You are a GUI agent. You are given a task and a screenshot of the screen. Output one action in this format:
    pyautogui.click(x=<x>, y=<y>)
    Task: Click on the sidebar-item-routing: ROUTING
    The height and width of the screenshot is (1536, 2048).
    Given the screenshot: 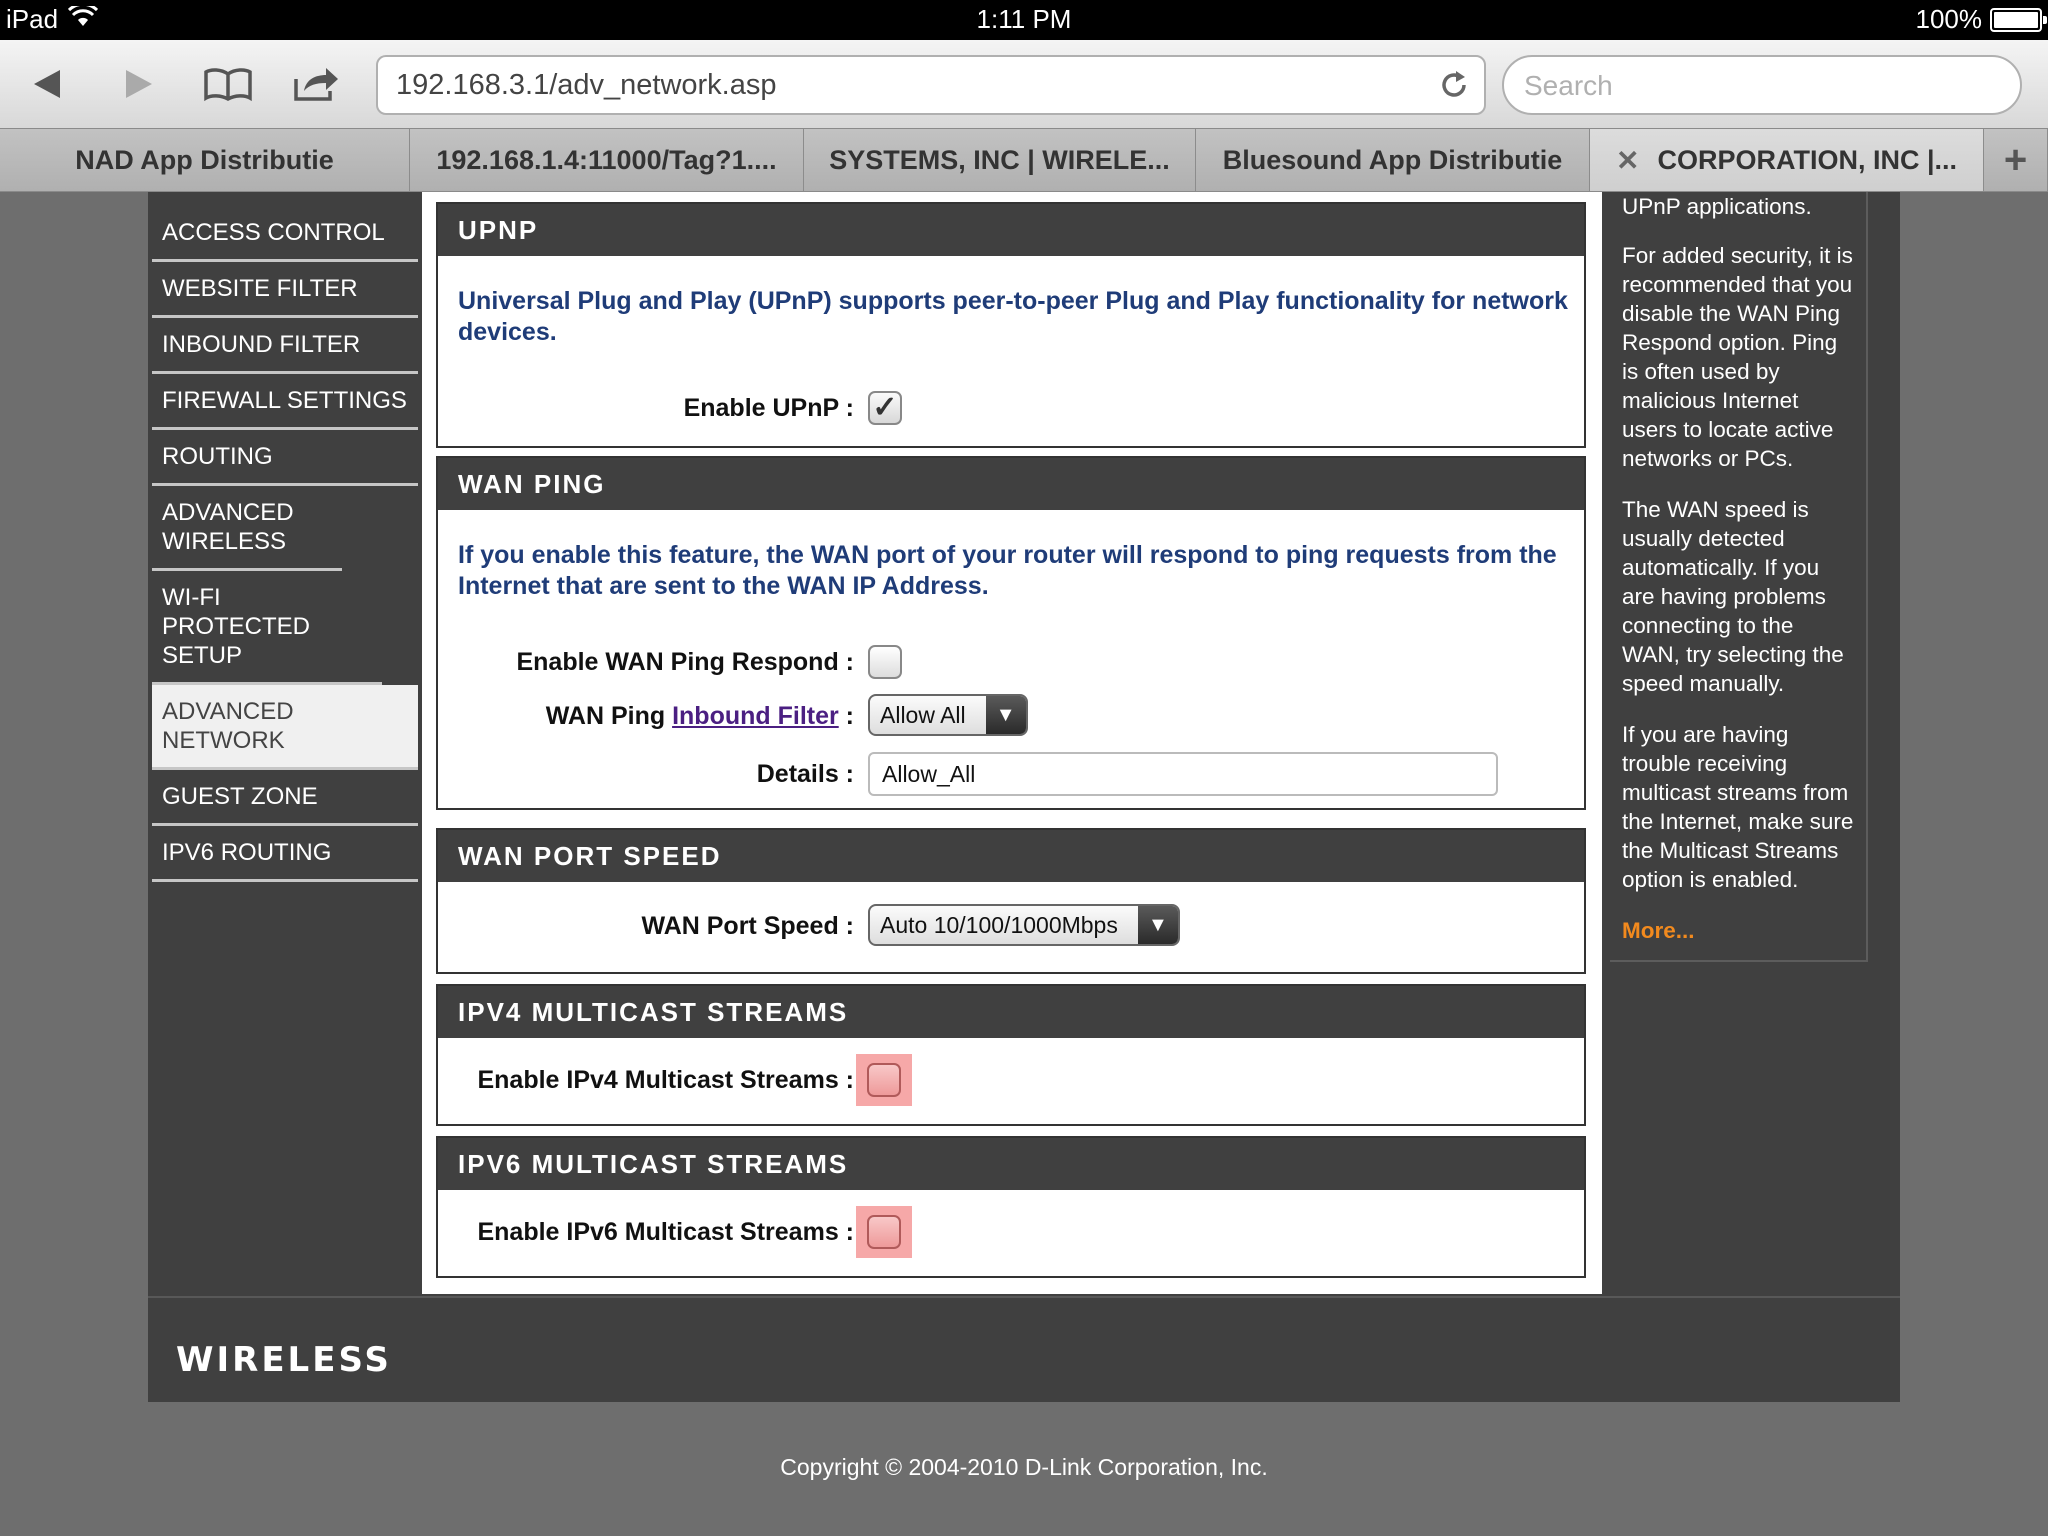 What is the action you would take?
    pyautogui.click(x=285, y=458)
    